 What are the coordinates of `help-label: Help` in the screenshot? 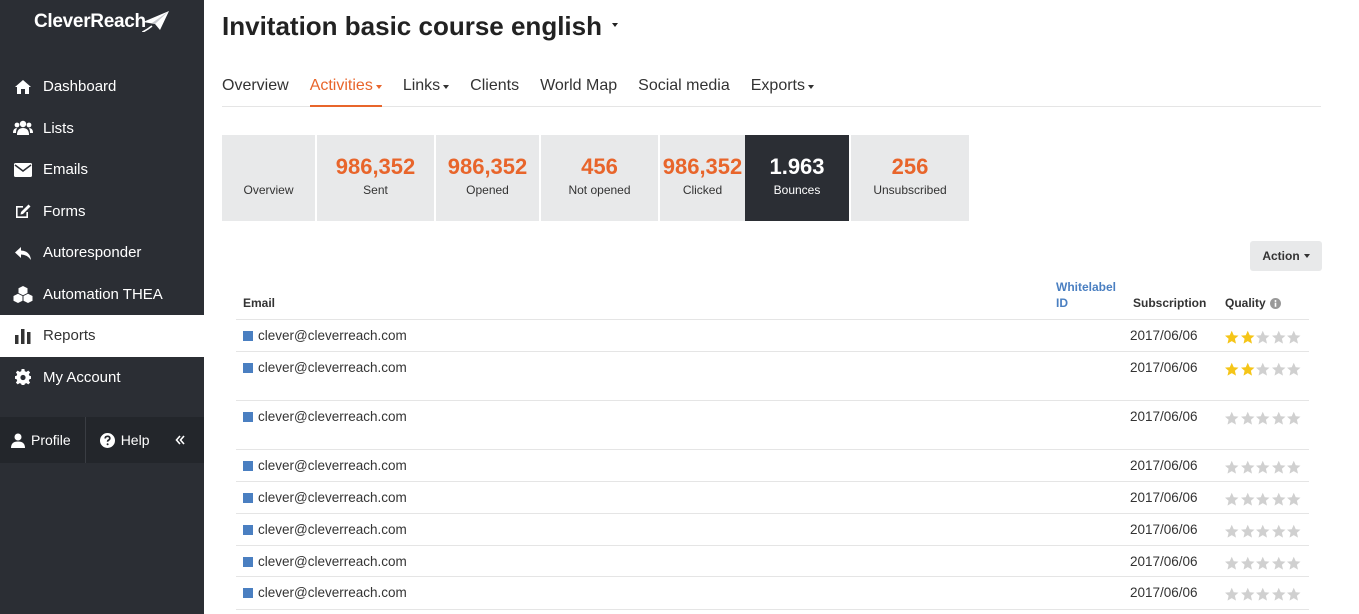 It's located at (135, 440).